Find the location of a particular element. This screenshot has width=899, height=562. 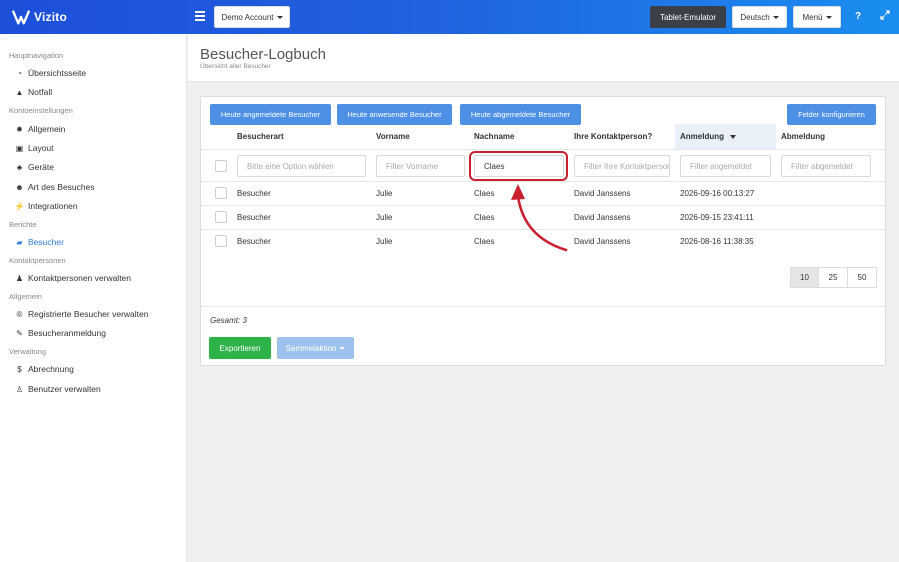

brand-name: Vizito is located at coordinates (50, 17).